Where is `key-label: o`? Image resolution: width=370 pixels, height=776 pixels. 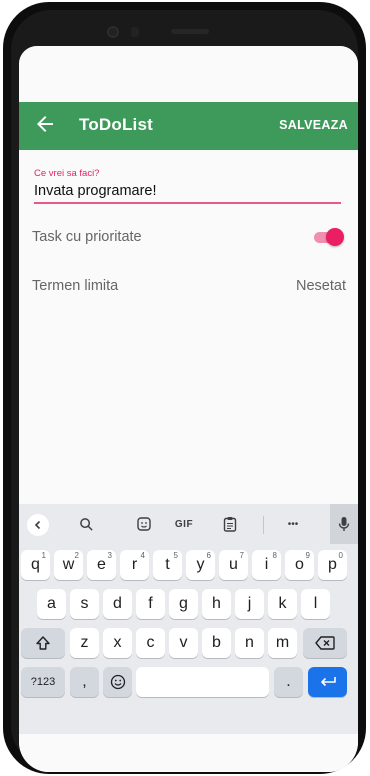
key-label: o is located at coordinates (299, 564).